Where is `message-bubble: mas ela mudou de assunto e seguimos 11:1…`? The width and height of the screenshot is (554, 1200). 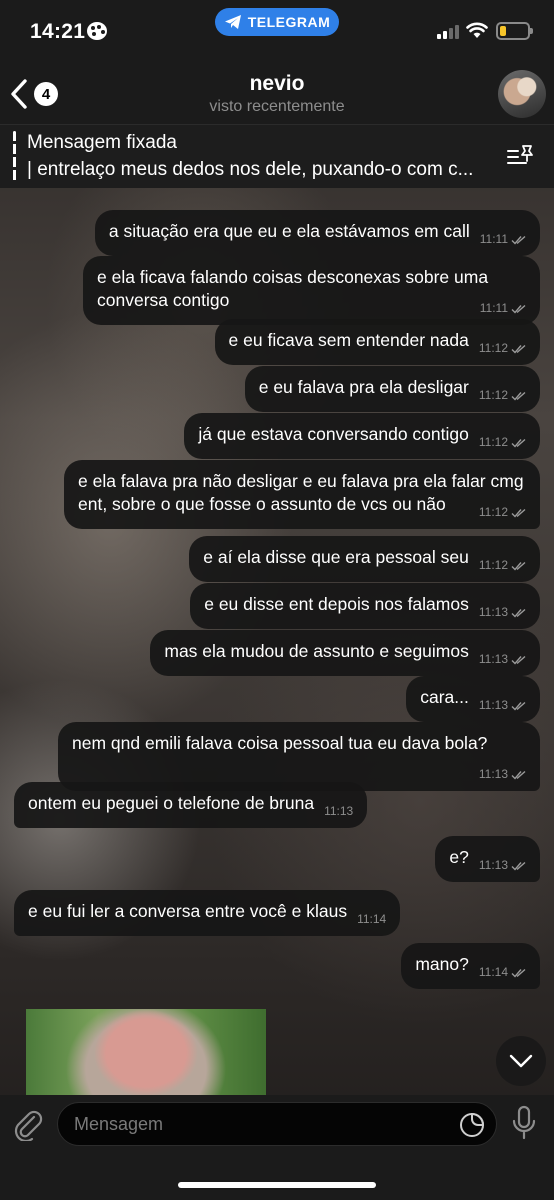 message-bubble: mas ela mudou de assunto e seguimos 11:1… is located at coordinates (345, 653).